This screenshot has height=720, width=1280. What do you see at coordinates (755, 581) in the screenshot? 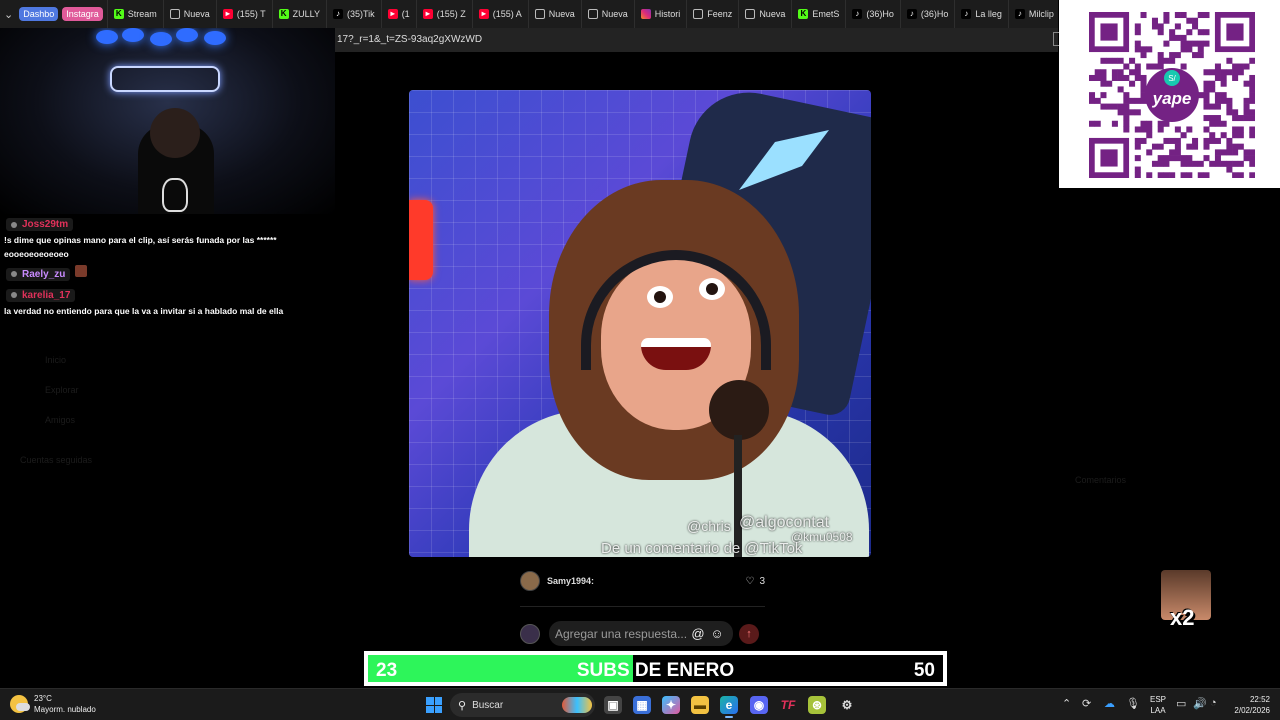
I see `like-button: ♡ 3` at bounding box center [755, 581].